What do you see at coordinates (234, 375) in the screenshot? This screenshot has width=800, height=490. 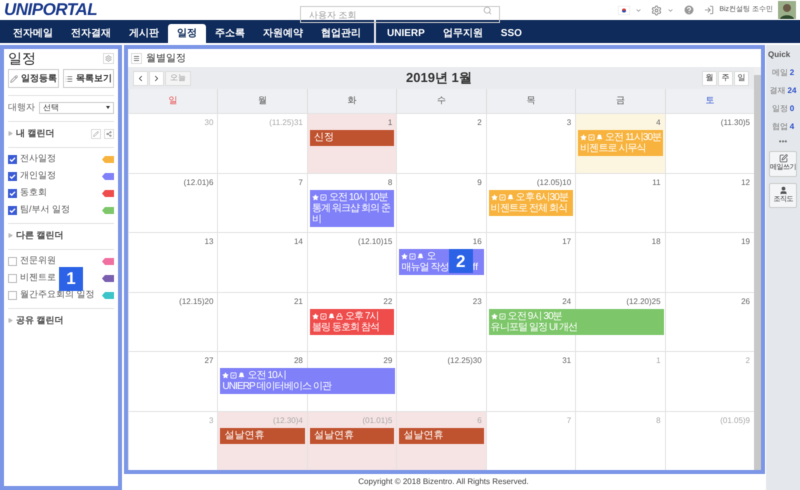 I see `checkbox-icon` at bounding box center [234, 375].